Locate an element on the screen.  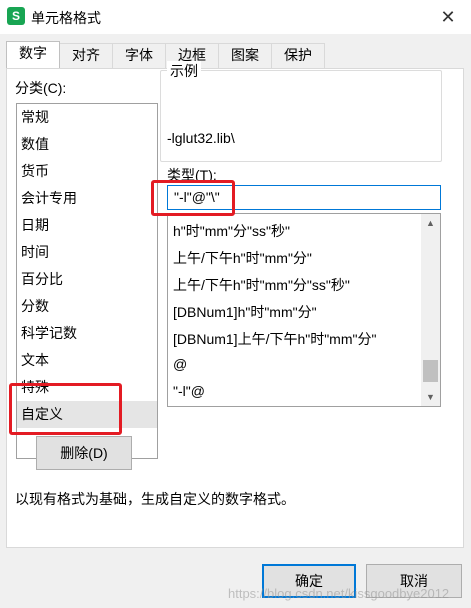
category-item: 日期 is located at coordinates (87, 225).